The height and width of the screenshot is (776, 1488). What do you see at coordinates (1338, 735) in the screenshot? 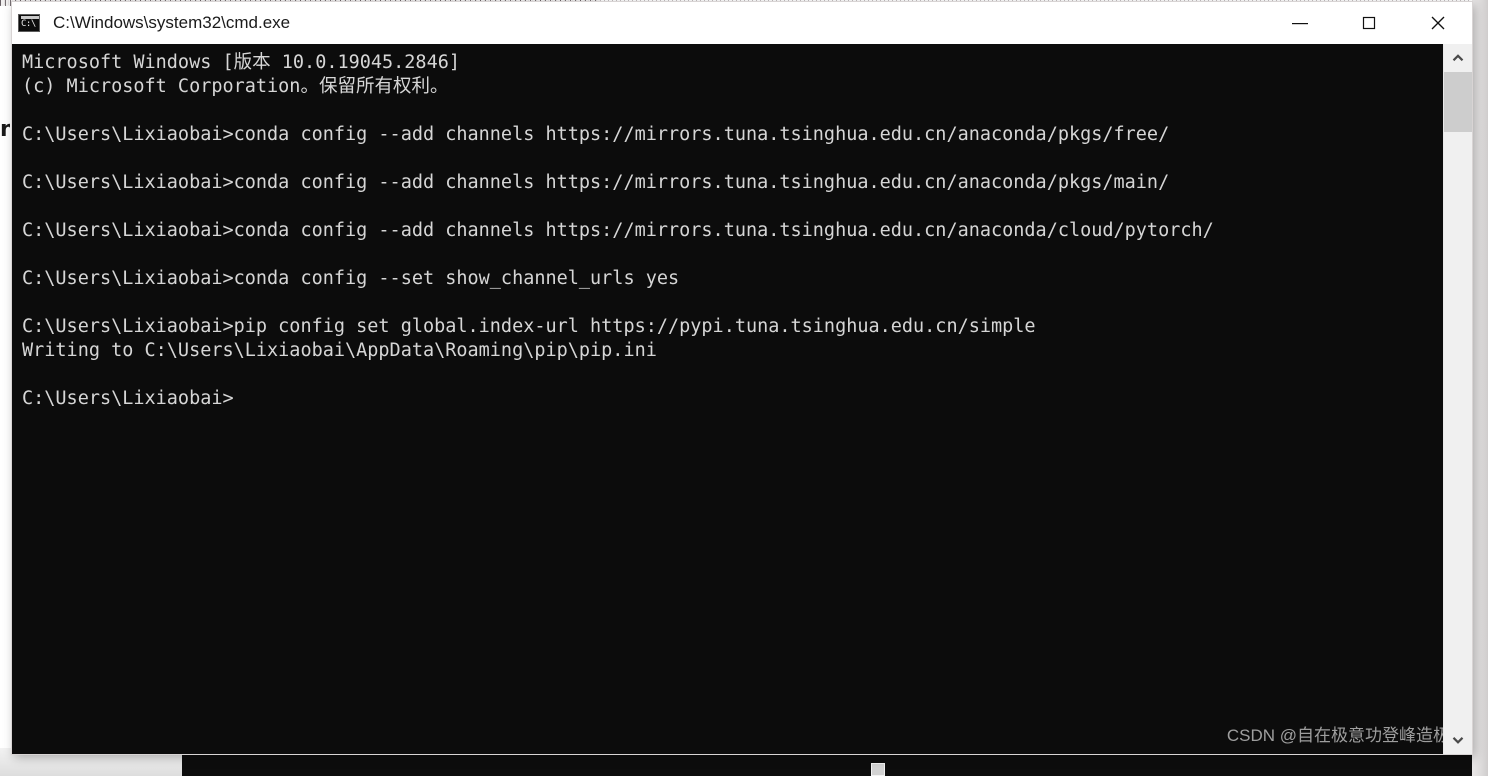
I see `watermark: CSDN @自在极意功登峰造极` at bounding box center [1338, 735].